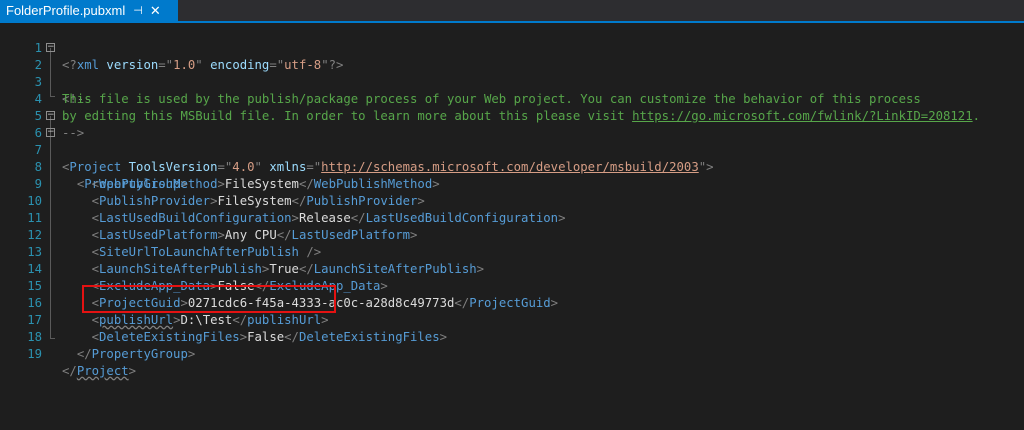  I want to click on line-content: </PropertyGroup>, so click(136, 354).